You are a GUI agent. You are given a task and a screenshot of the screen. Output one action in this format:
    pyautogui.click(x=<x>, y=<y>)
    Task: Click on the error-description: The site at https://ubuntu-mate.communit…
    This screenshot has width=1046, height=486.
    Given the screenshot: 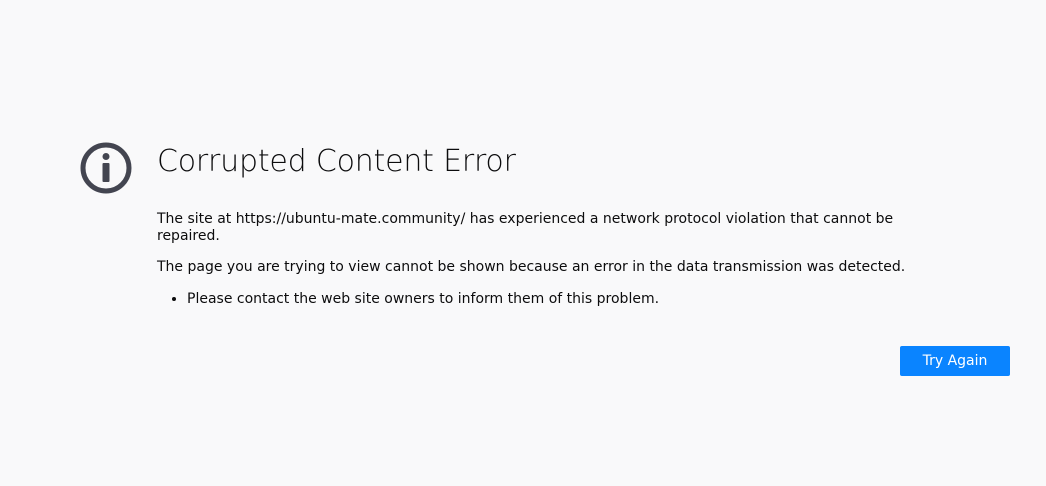 What is the action you would take?
    pyautogui.click(x=525, y=227)
    